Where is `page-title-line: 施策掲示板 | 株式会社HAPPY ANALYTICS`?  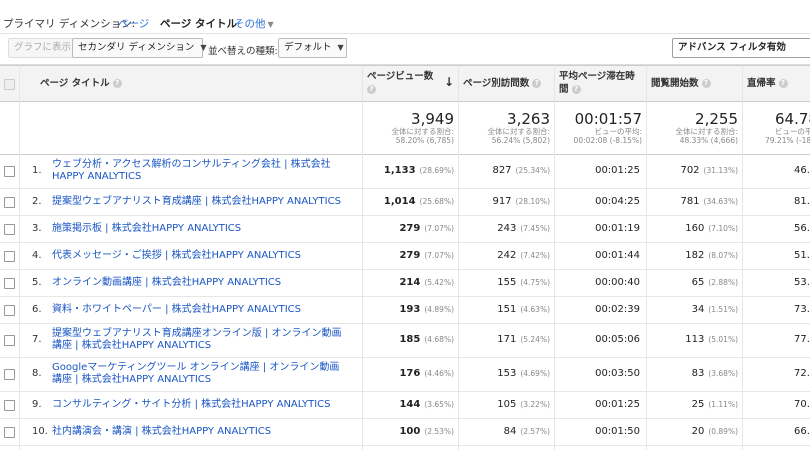 page-title-line: 施策掲示板 | 株式会社HAPPY ANALYTICS is located at coordinates (147, 228).